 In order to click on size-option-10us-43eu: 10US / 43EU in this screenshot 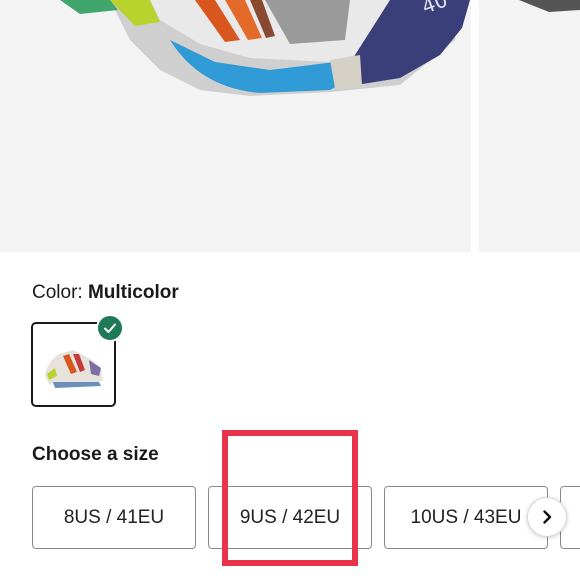, I will do `click(466, 517)`.